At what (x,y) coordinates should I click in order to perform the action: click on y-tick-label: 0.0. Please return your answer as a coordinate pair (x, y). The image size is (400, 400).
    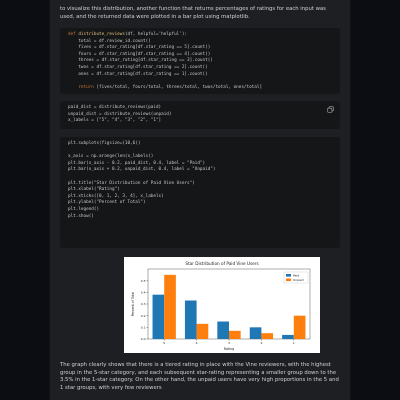
    Looking at the image, I should click on (143, 339).